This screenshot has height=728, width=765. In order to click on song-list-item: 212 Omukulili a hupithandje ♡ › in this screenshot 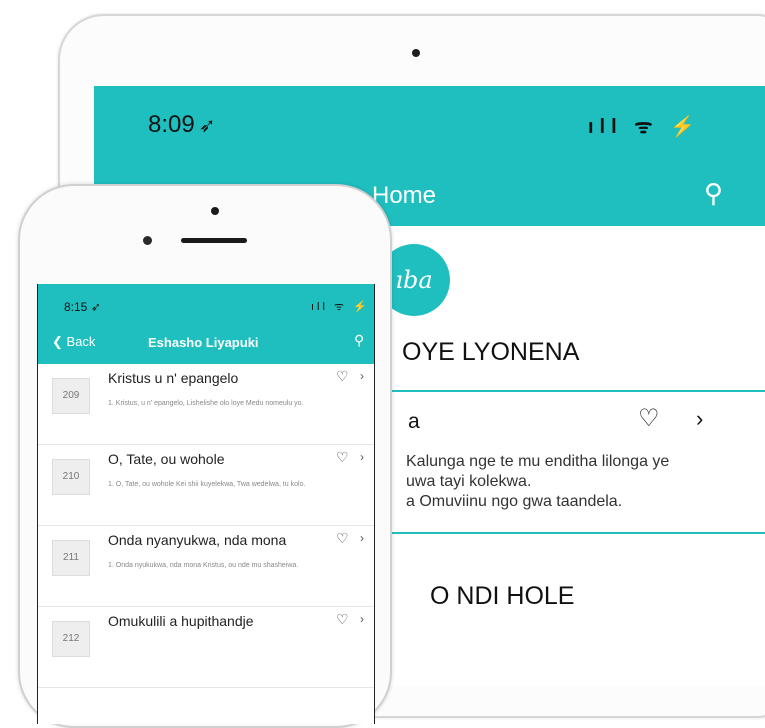, I will do `click(206, 647)`.